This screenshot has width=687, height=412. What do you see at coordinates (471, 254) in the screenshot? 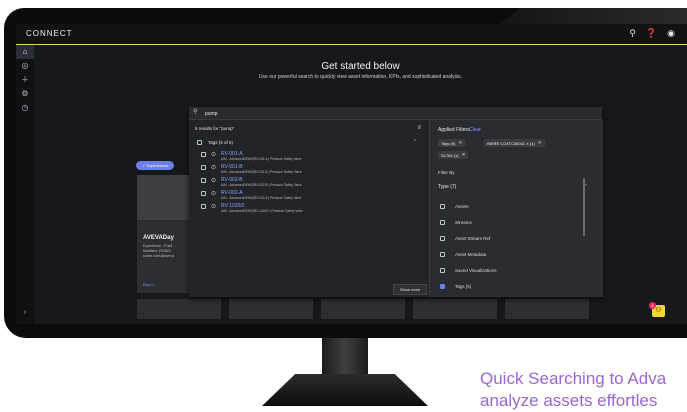
I see `type-option-label: Asset Metadata` at bounding box center [471, 254].